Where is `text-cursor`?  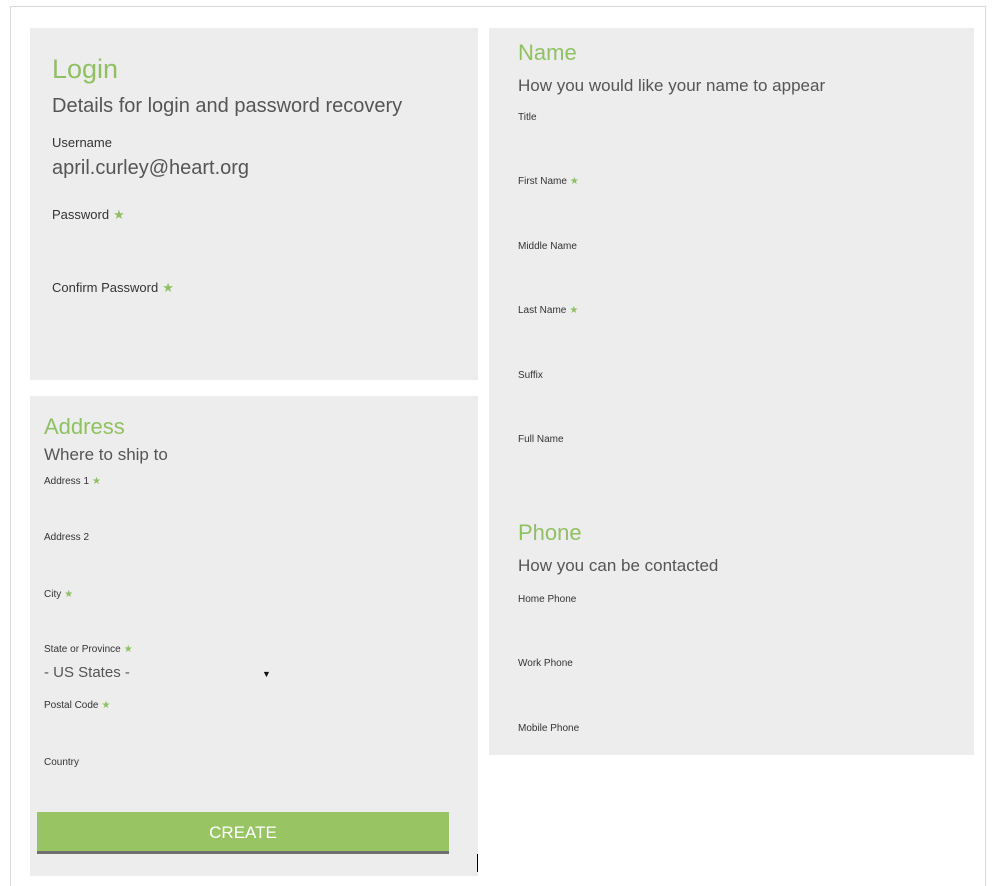 text-cursor is located at coordinates (477, 863).